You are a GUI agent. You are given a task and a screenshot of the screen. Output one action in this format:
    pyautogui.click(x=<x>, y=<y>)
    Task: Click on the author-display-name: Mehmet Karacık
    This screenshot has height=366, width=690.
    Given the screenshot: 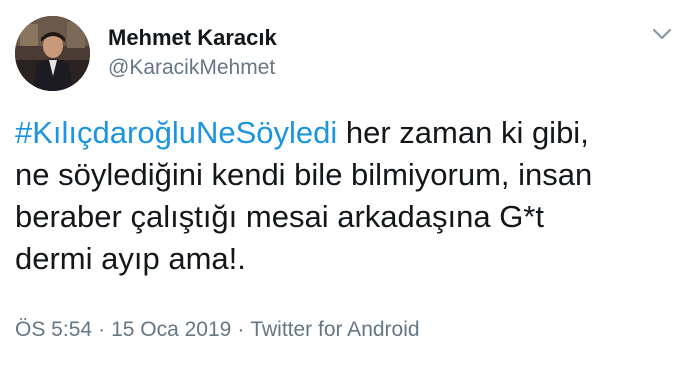 What is the action you would take?
    pyautogui.click(x=192, y=38)
    